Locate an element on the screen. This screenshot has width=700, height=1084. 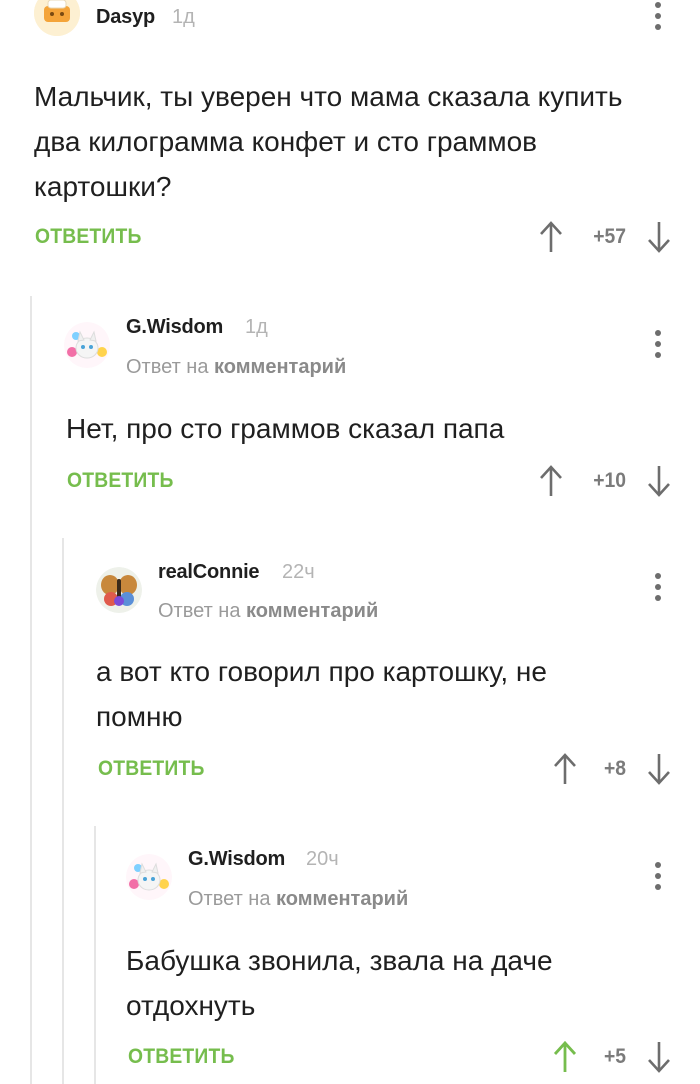
timestamp: 22ч is located at coordinates (298, 572).